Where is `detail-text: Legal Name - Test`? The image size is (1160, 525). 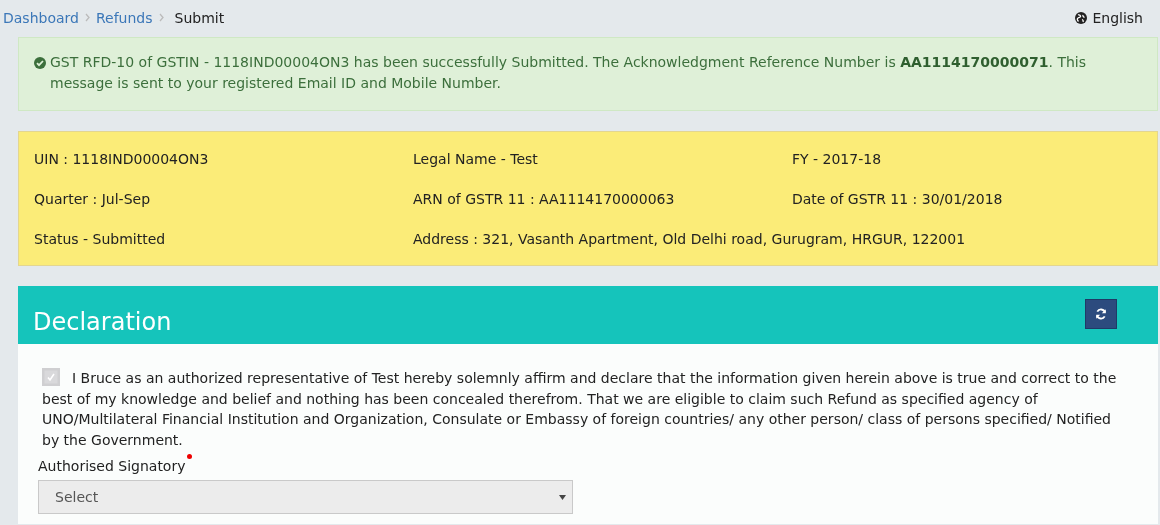
detail-text: Legal Name - Test is located at coordinates (476, 159).